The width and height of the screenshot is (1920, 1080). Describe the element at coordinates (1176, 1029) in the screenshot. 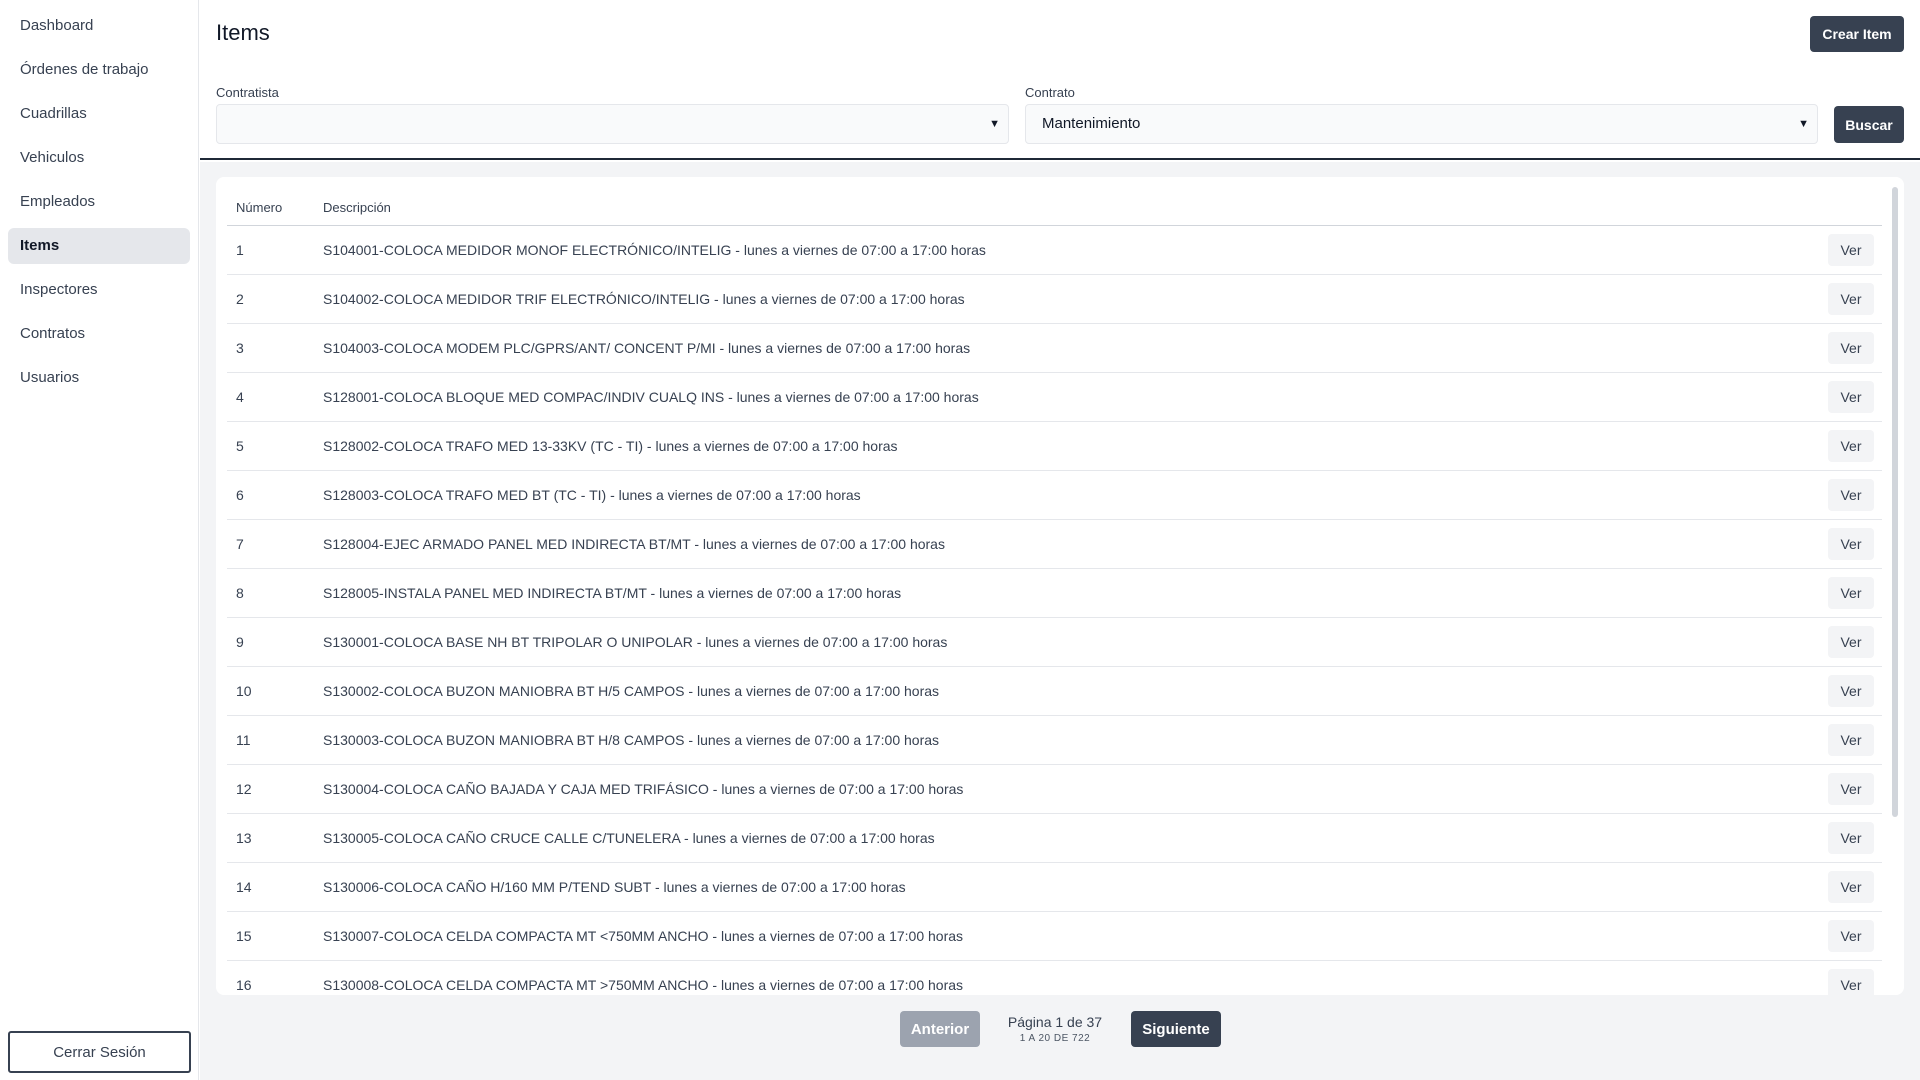

I see `next-page-button: Siguiente` at that location.